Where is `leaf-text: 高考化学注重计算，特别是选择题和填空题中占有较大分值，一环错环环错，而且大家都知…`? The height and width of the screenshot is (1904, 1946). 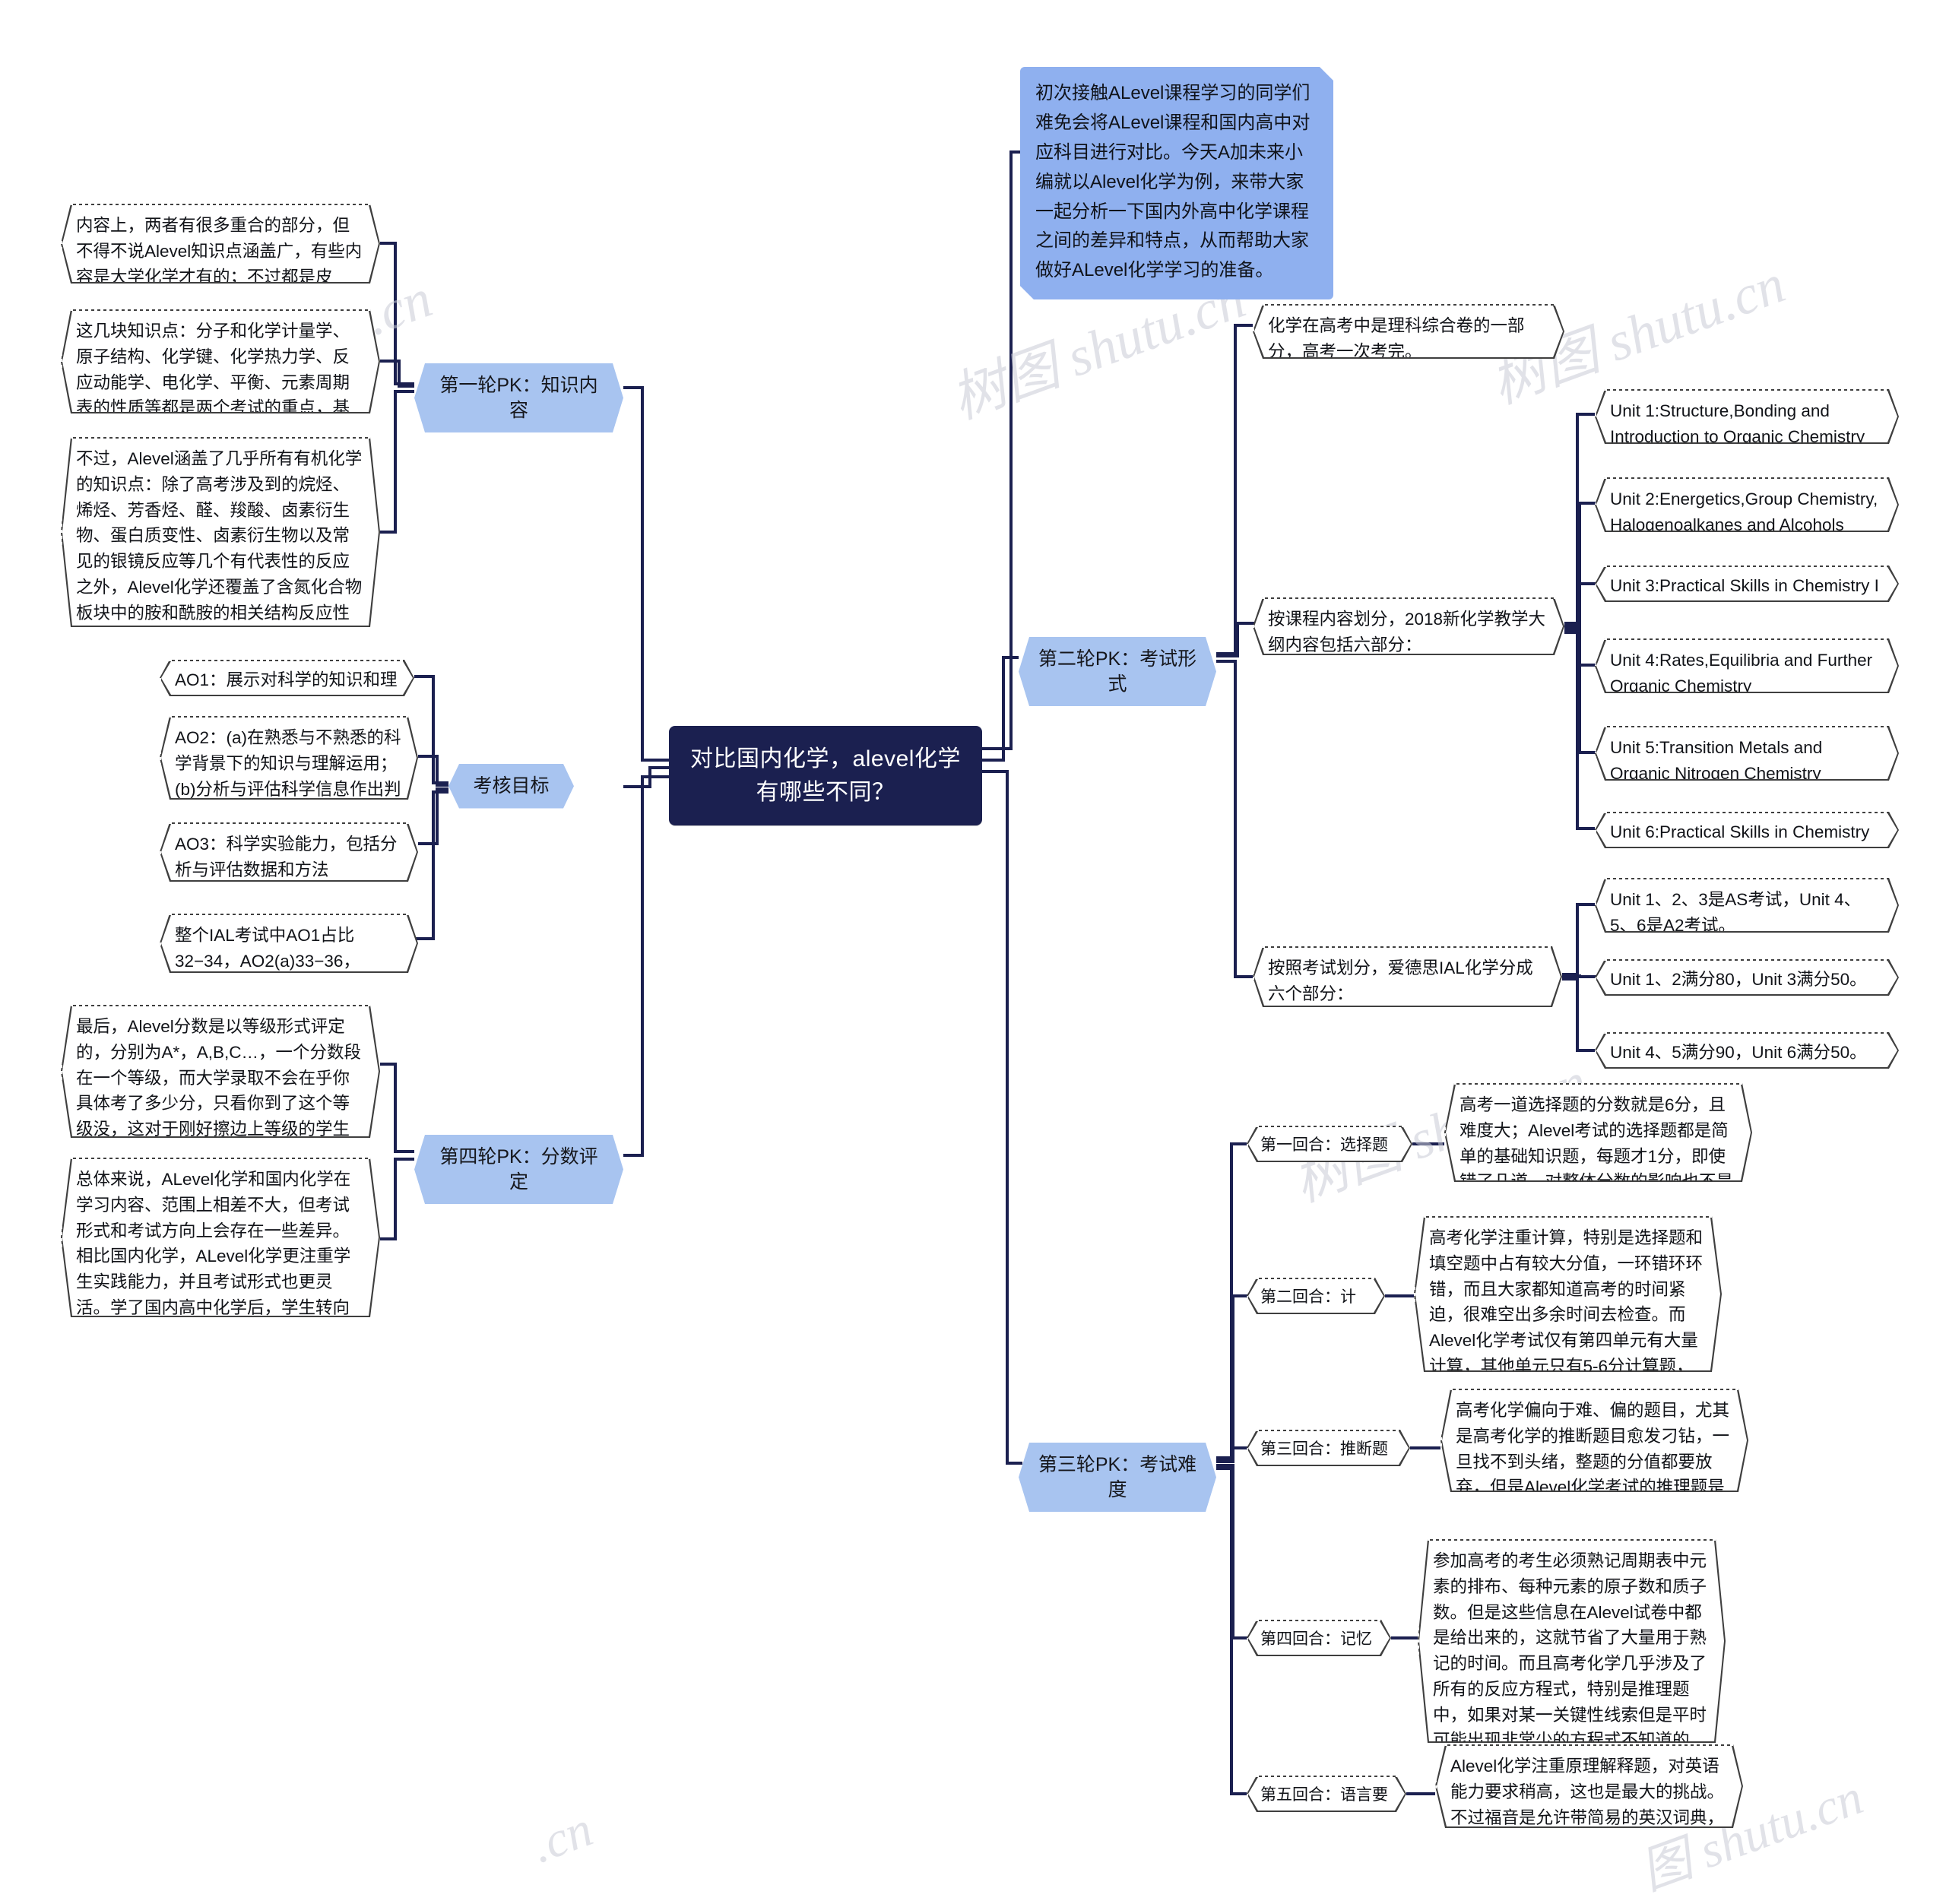 leaf-text: 高考化学注重计算，特别是选择题和填空题中占有较大分值，一环错环环错，而且大家都知… is located at coordinates (1566, 1315).